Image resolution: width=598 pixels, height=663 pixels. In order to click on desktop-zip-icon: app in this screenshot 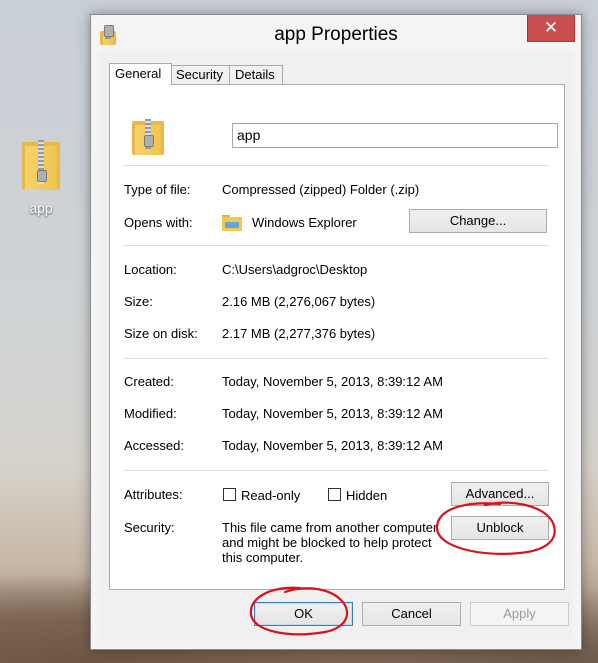, I will do `click(41, 176)`.